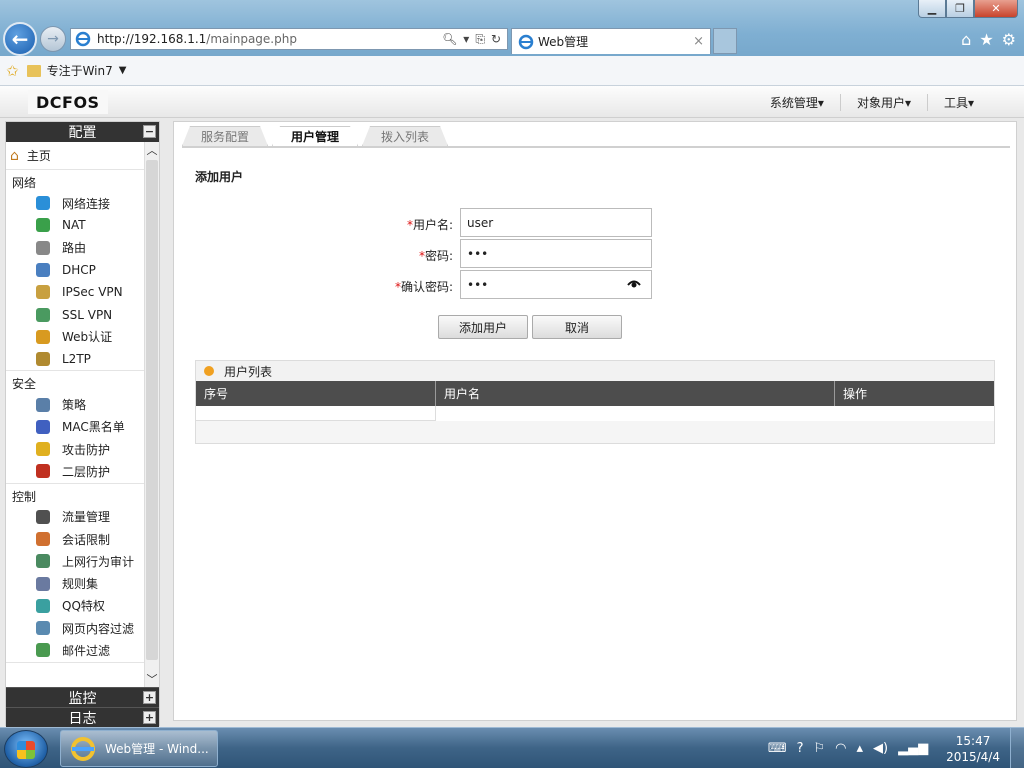  Describe the element at coordinates (24, 183) in the screenshot. I see `sidebar-group-title: 网络` at that location.